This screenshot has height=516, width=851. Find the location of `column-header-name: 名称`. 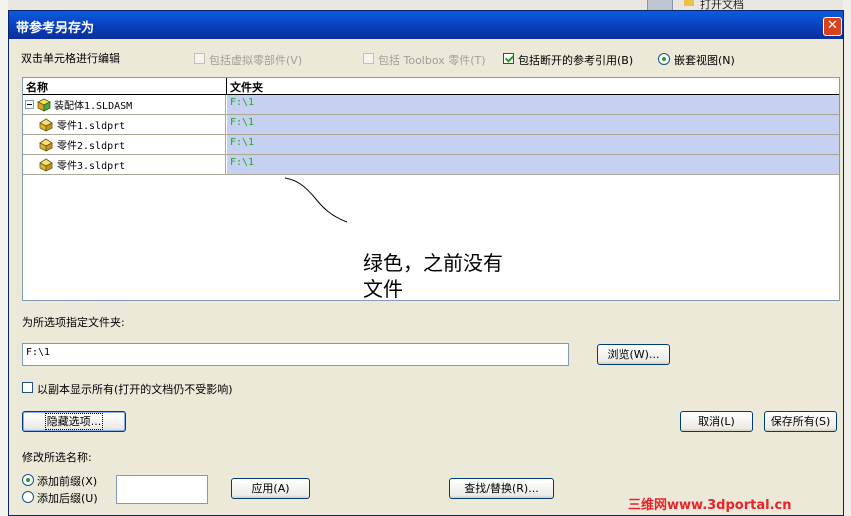

column-header-name: 名称 is located at coordinates (37, 87).